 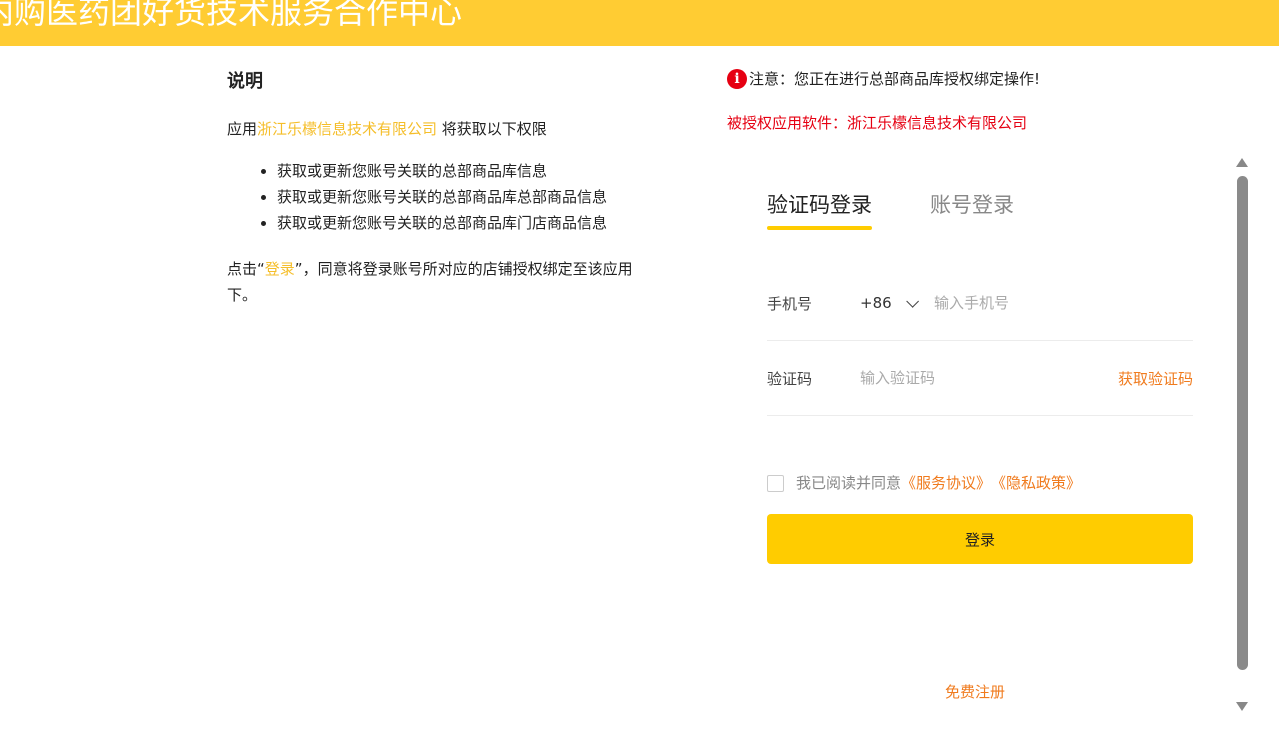 I want to click on warning-notice: i 注意：您正在进行总部商品库授权绑定操作!, so click(x=883, y=79).